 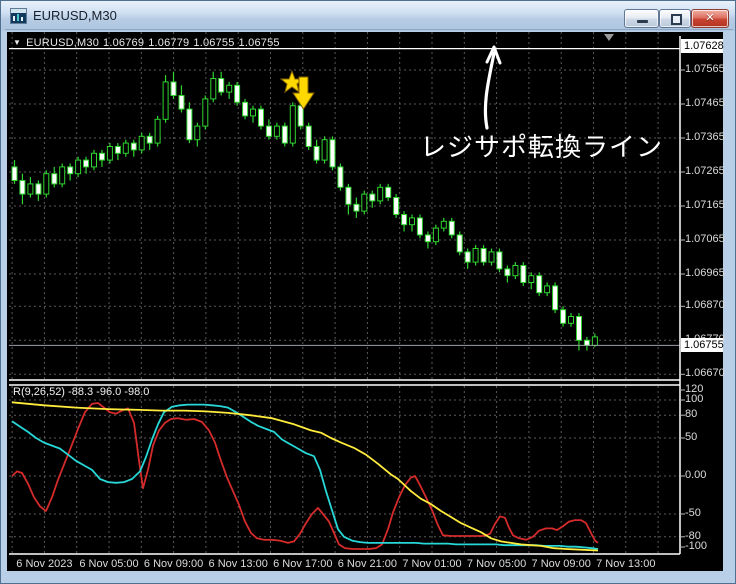 What do you see at coordinates (694, 399) in the screenshot?
I see `indicator-axis-label: 100` at bounding box center [694, 399].